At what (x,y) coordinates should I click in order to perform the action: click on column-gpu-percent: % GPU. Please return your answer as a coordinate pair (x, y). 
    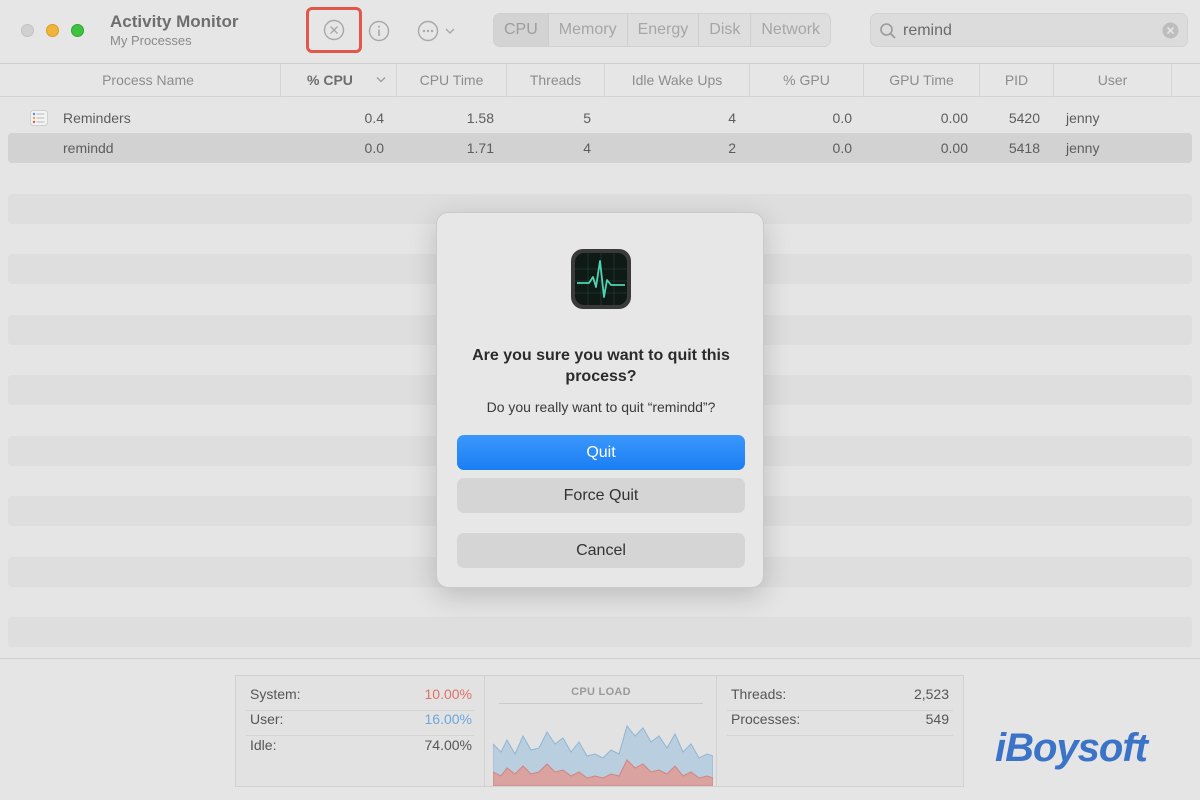
    Looking at the image, I should click on (807, 80).